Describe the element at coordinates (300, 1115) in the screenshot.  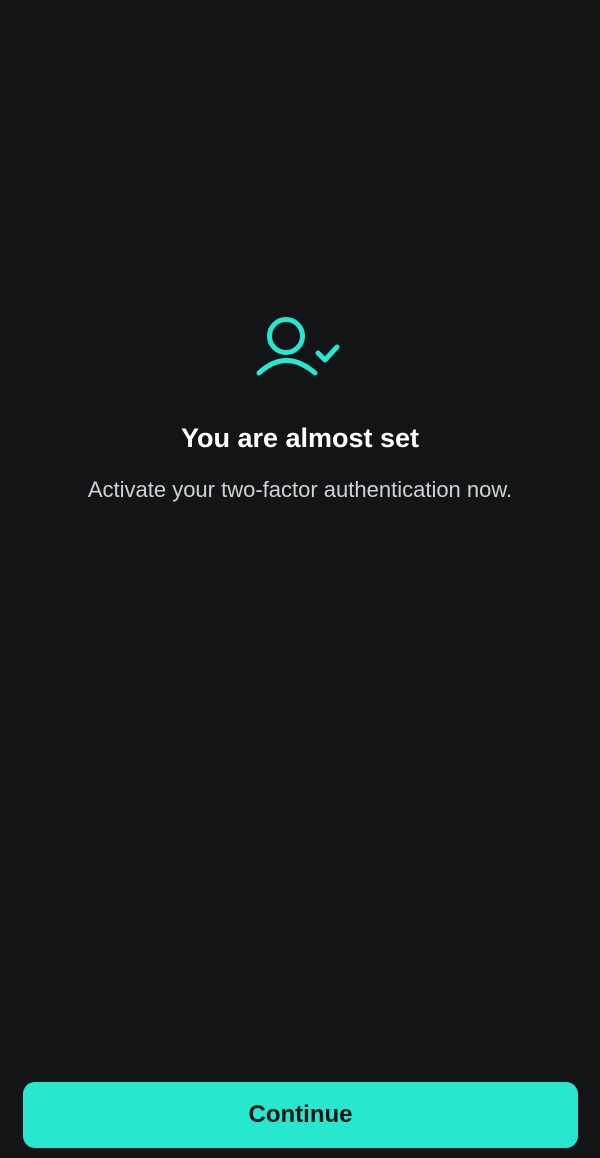
I see `continue-button: Continue` at that location.